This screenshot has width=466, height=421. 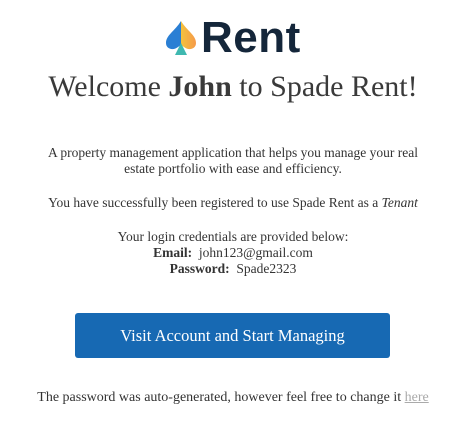 I want to click on change-password-link: here, so click(x=417, y=397).